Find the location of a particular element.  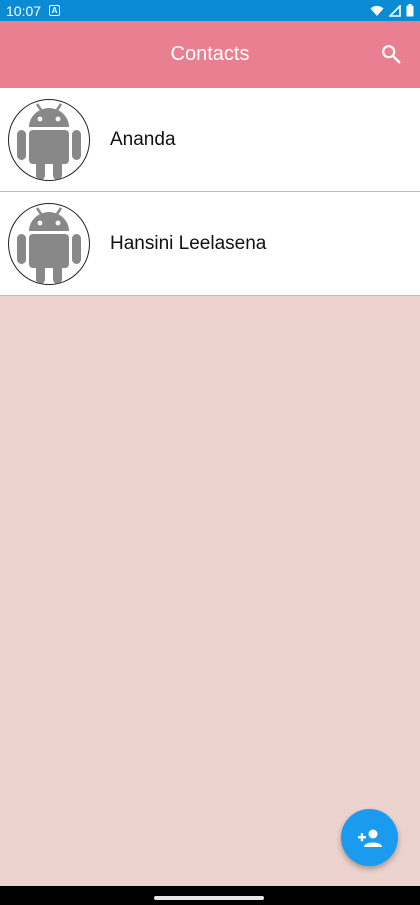

navigation-bar is located at coordinates (210, 895).